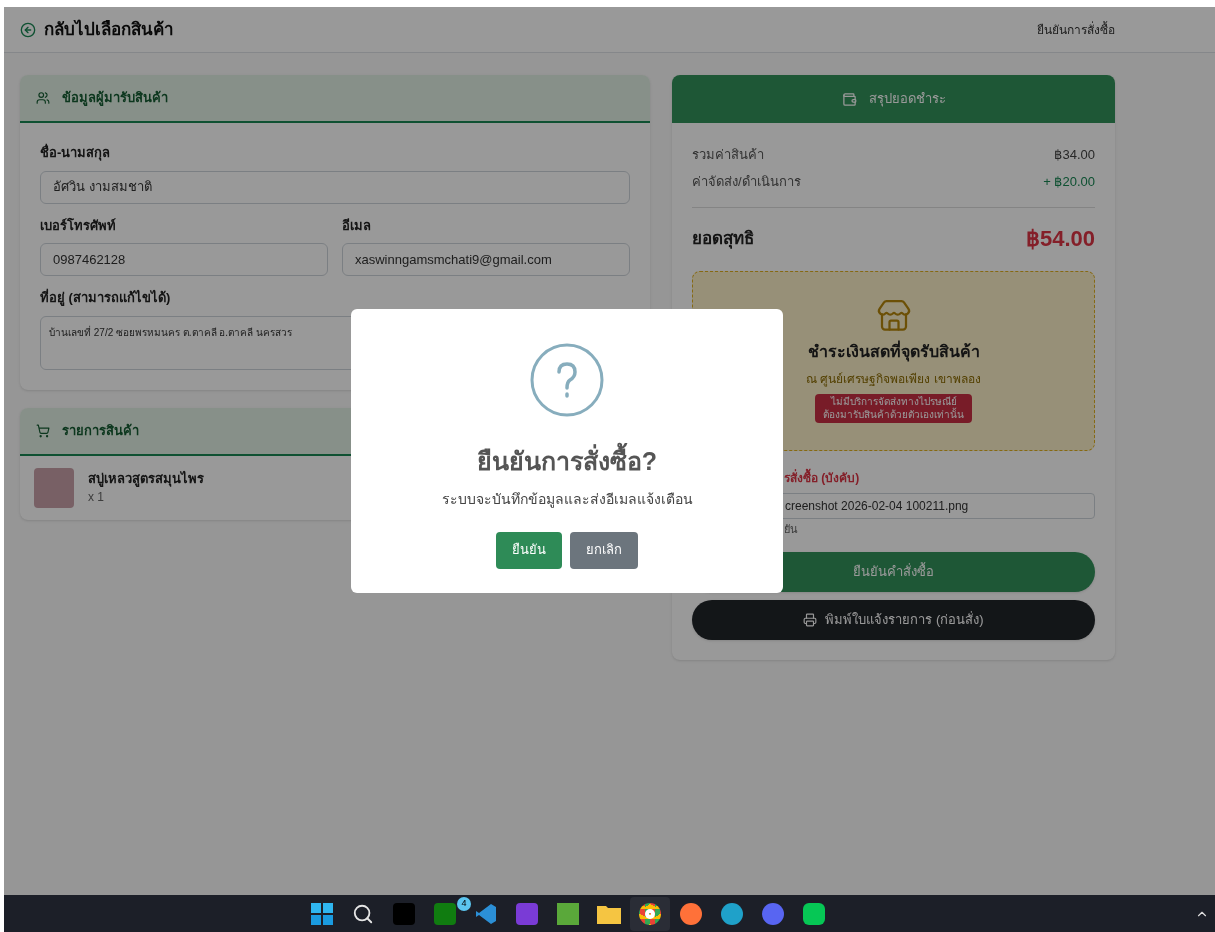 The width and height of the screenshot is (1215, 932). I want to click on pickup-title: ชำระเงินสดที่จุดรับสินค้า, so click(893, 352).